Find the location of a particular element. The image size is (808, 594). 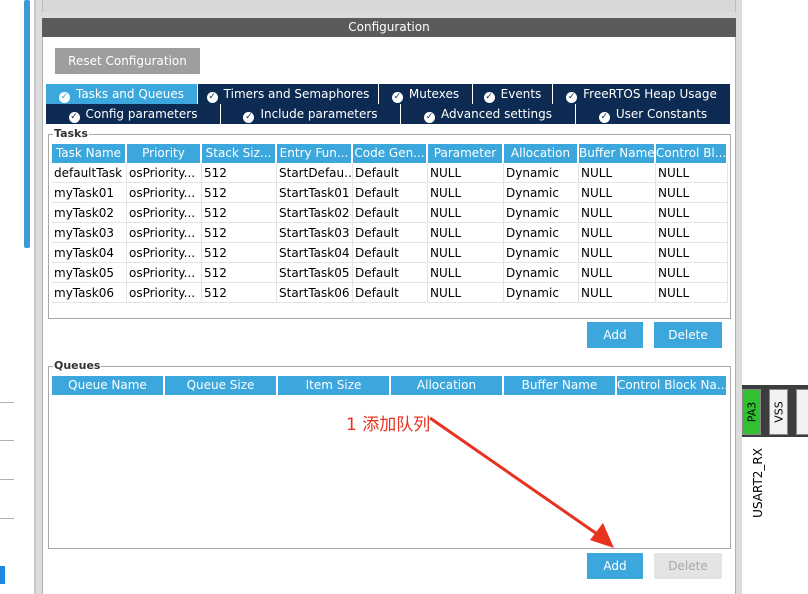

table-cell: StartTask04 is located at coordinates (315, 252).